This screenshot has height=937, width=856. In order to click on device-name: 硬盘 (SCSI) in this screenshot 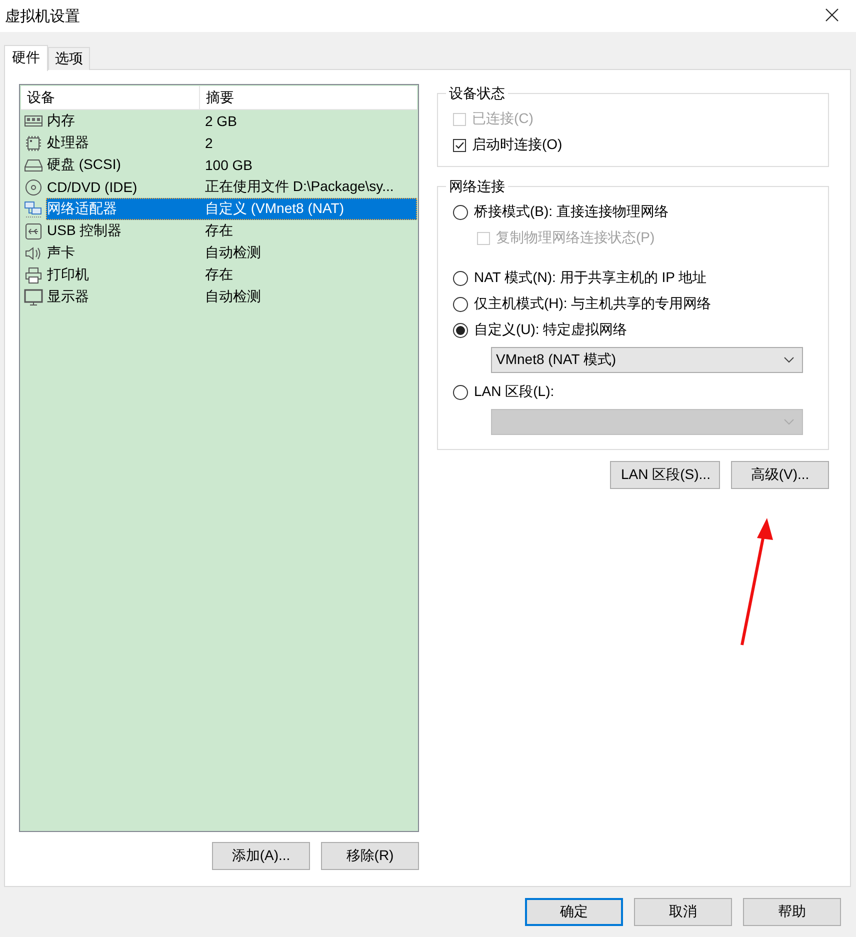, I will do `click(84, 165)`.